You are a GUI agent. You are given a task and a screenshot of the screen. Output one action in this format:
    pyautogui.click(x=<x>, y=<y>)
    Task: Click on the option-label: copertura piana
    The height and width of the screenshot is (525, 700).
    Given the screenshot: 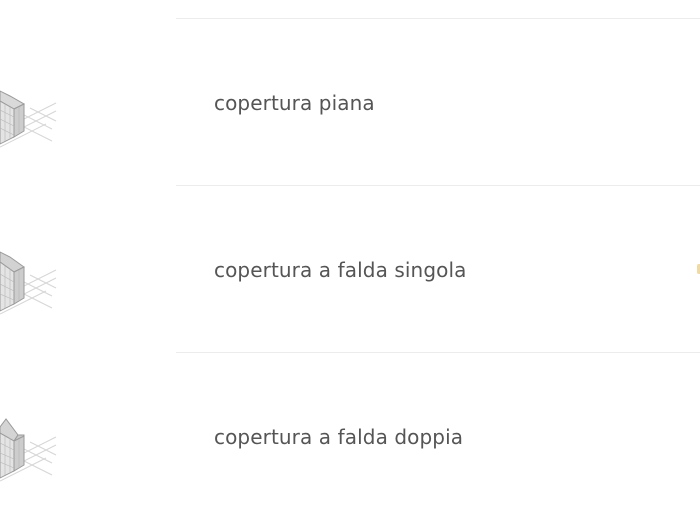 What is the action you would take?
    pyautogui.click(x=294, y=102)
    